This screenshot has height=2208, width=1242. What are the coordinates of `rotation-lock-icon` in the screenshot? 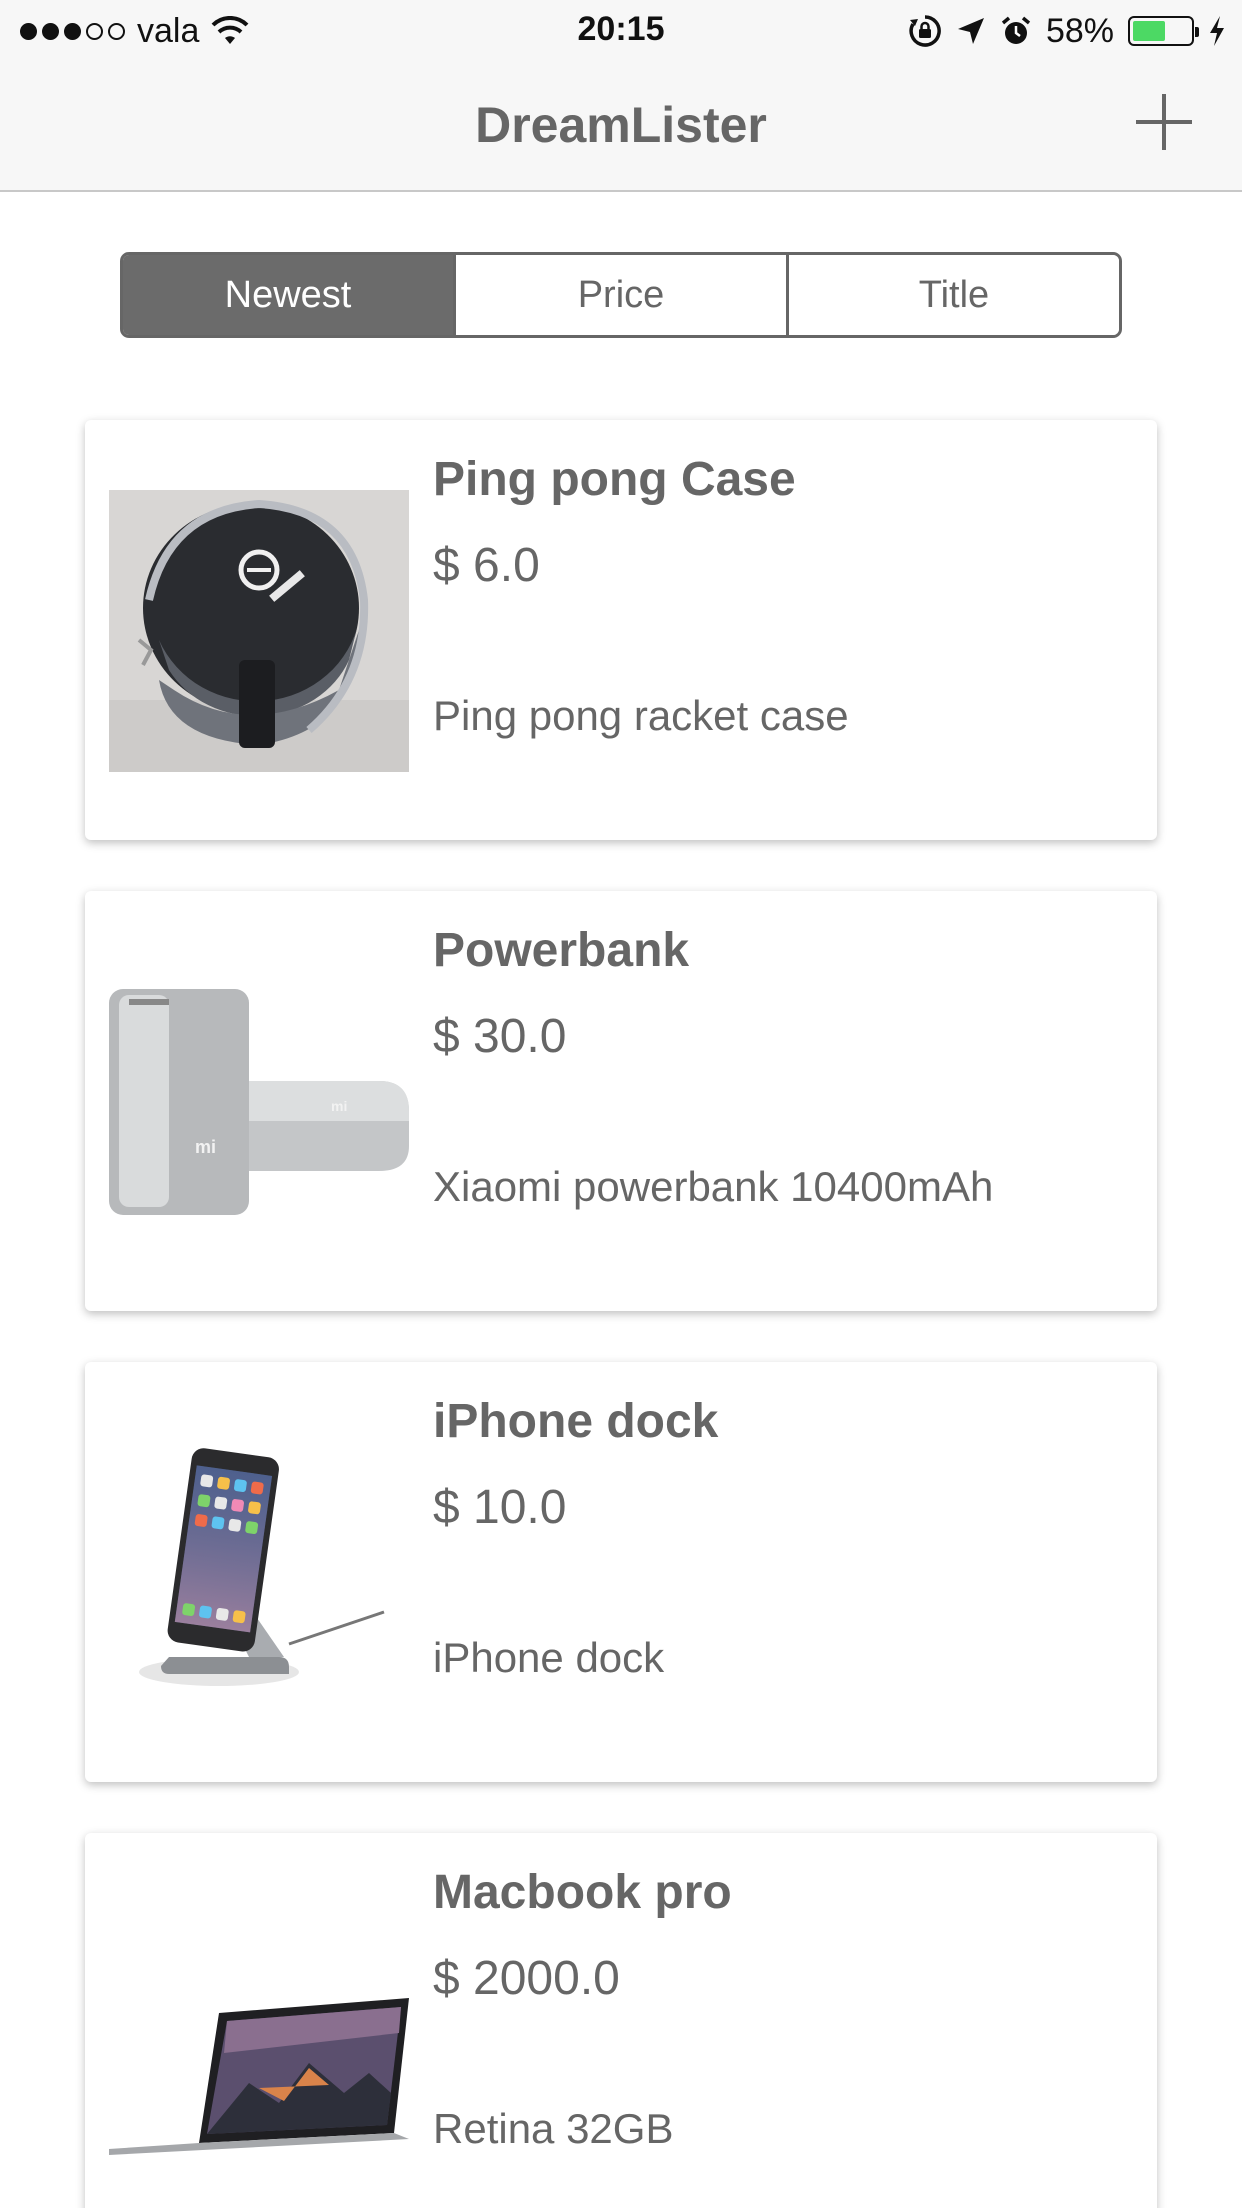 It's located at (925, 31).